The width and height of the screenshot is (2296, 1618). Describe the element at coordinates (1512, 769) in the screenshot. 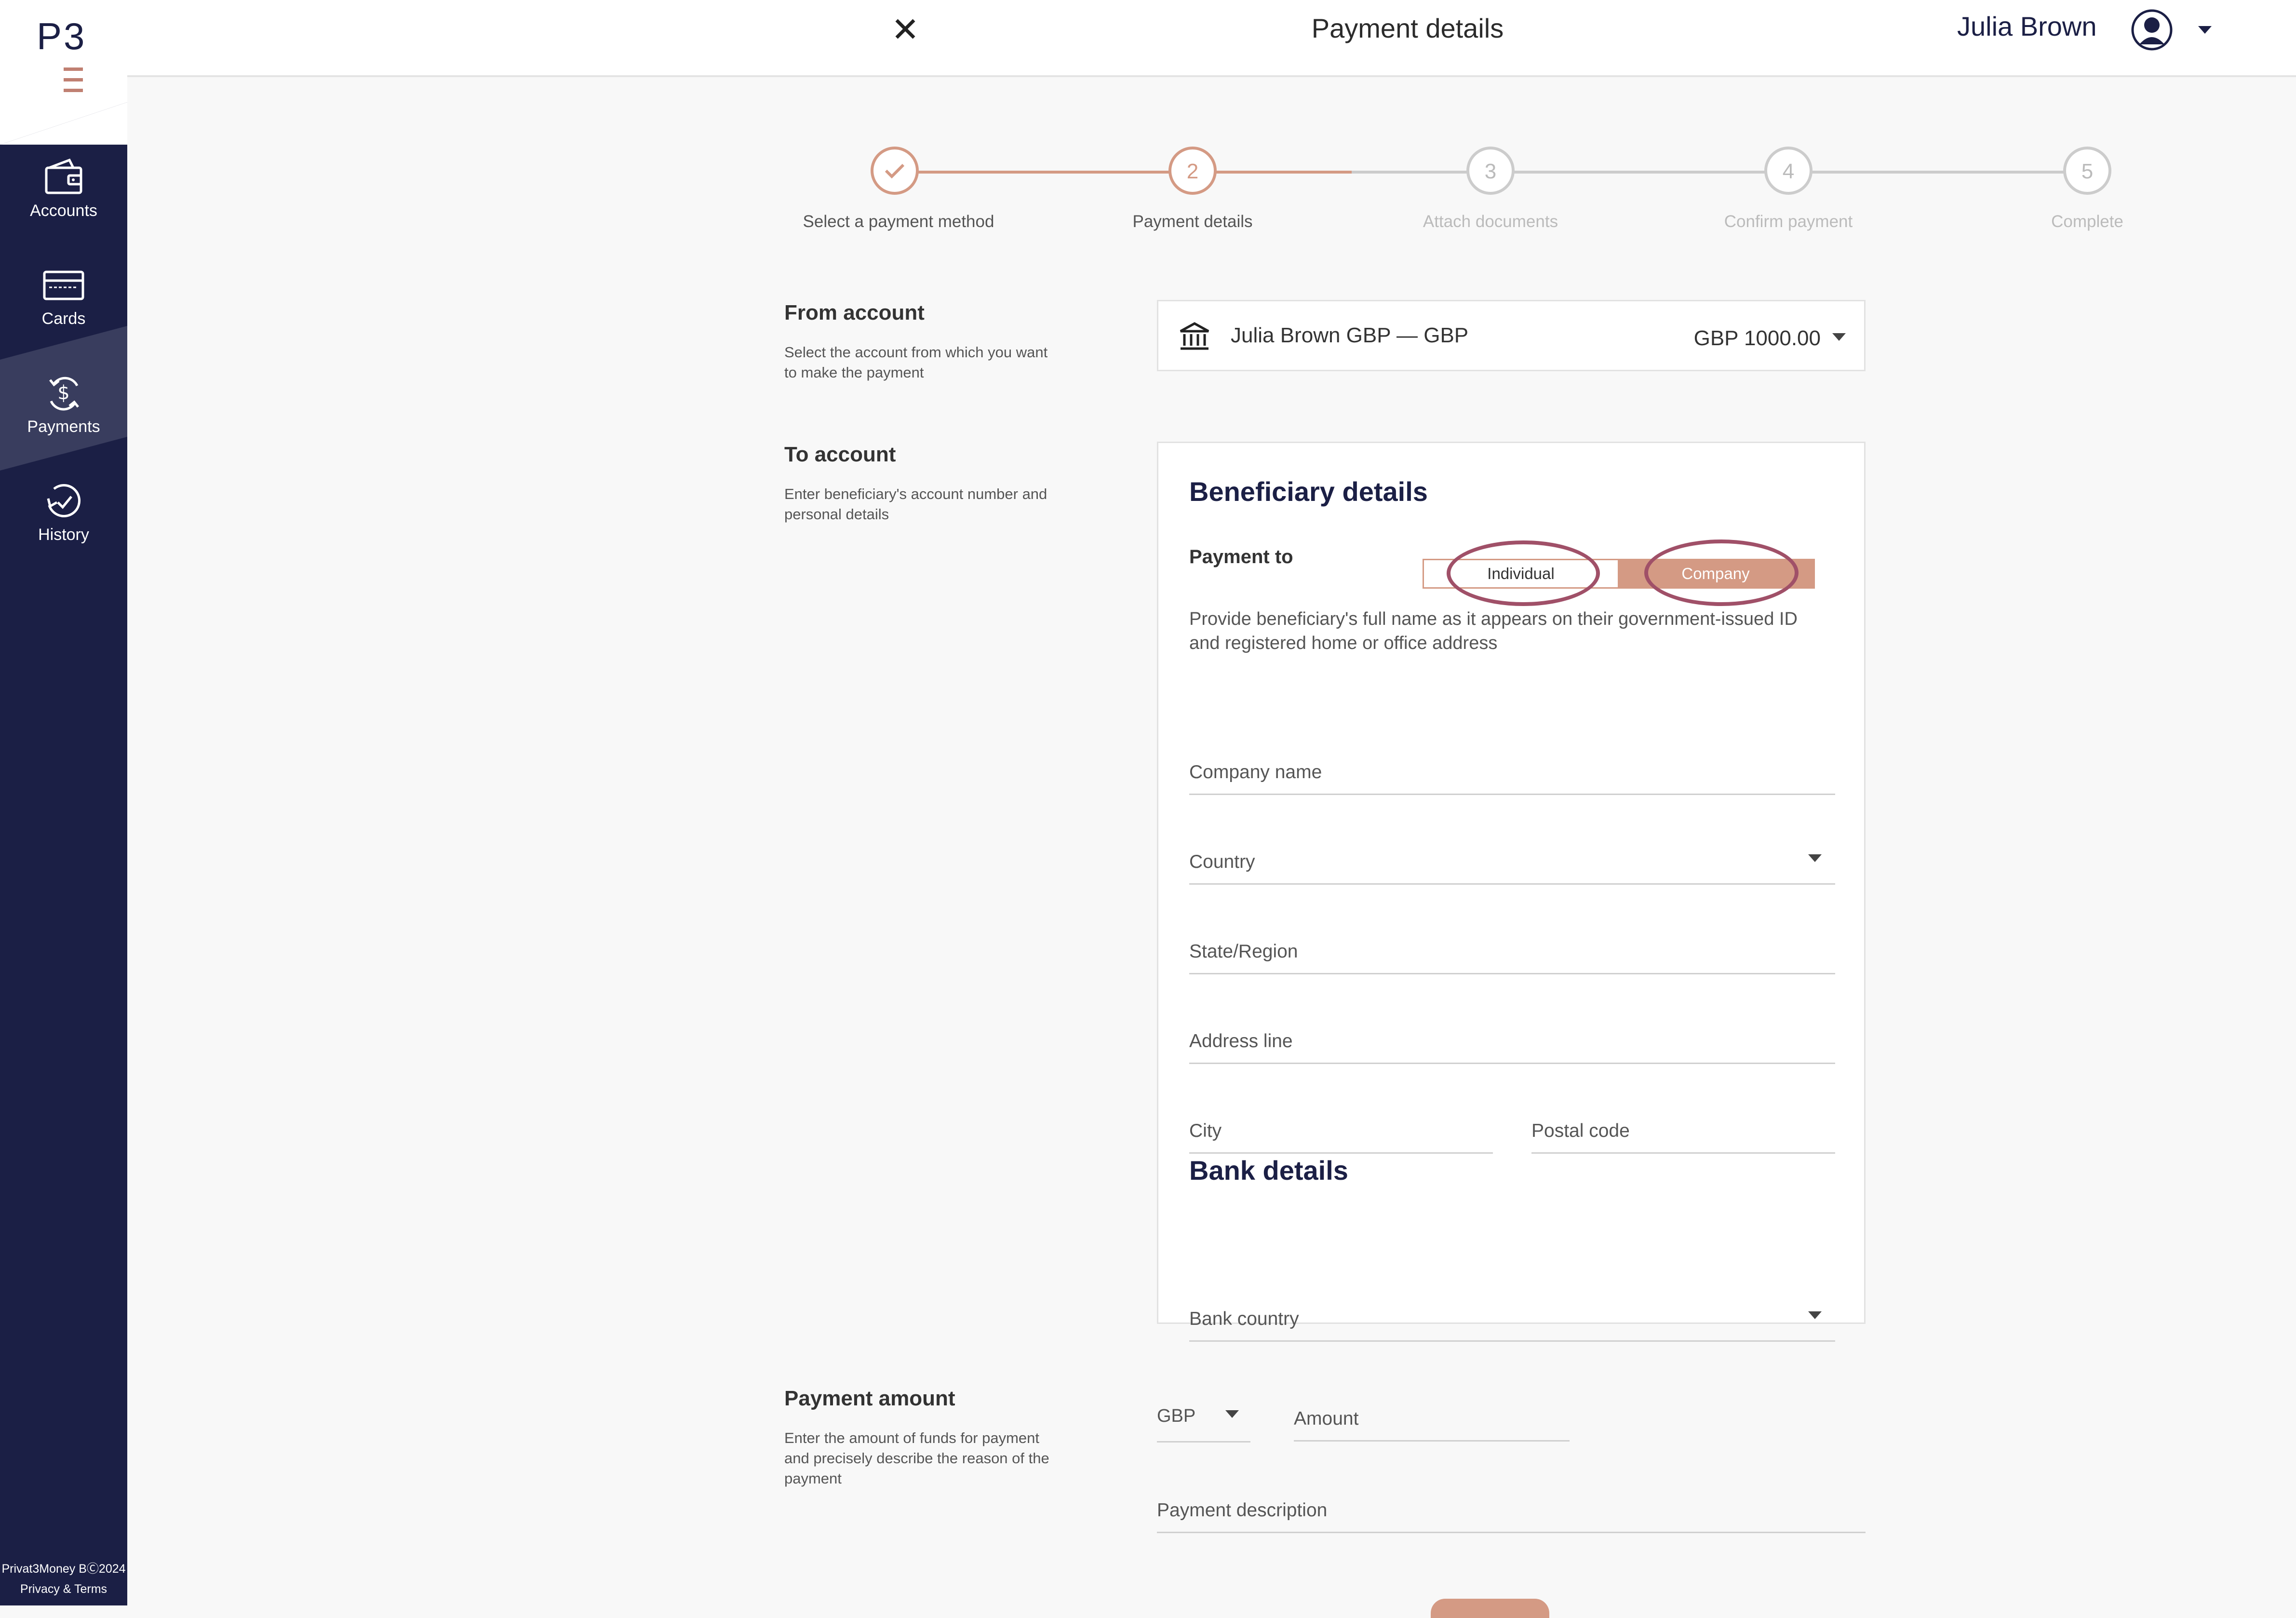

I see `company-name-field: Company name` at that location.